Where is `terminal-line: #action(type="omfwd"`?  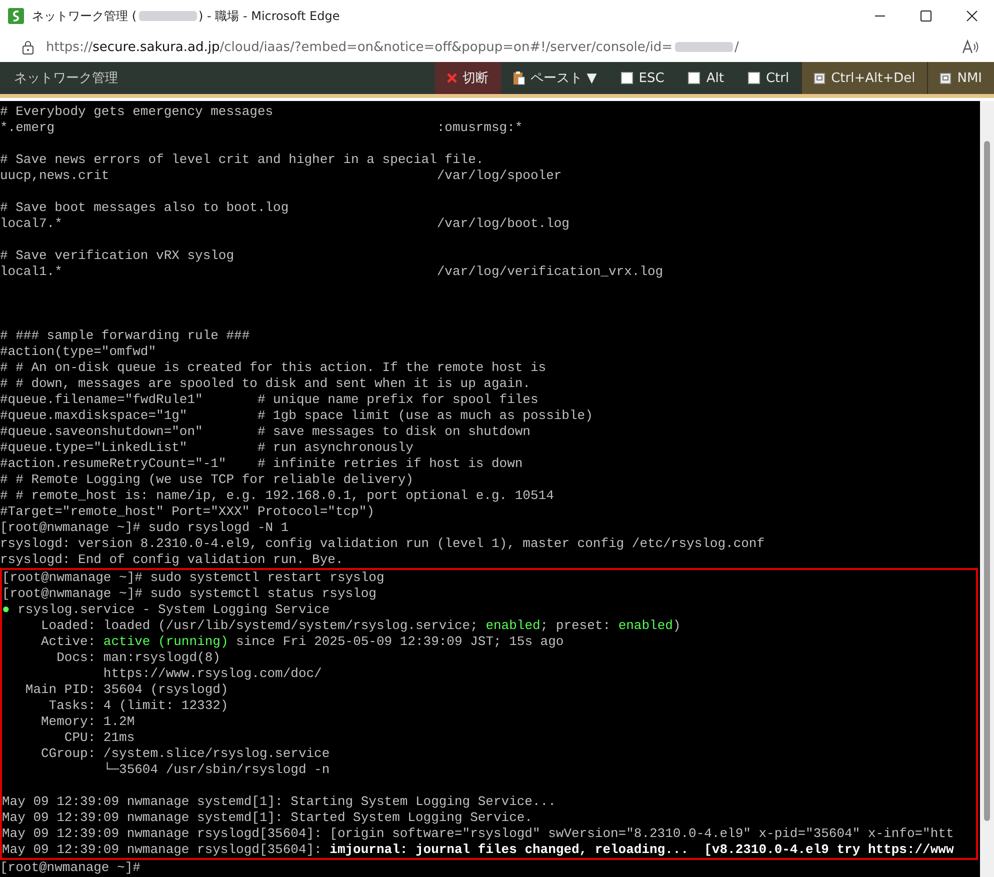
terminal-line: #action(type="omfwd" is located at coordinates (79, 352).